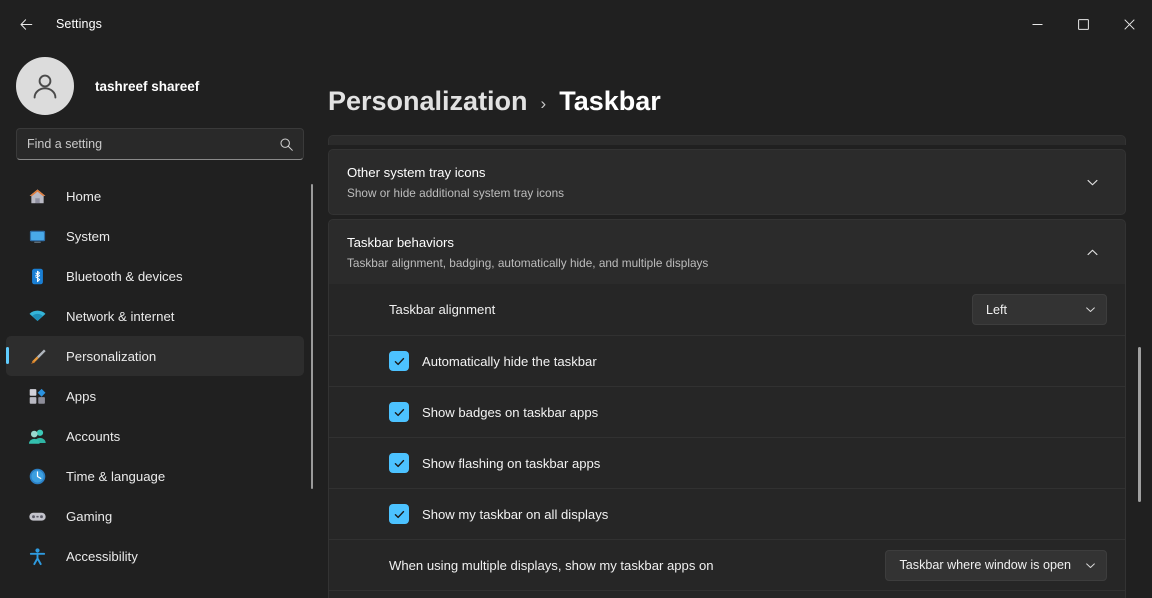  I want to click on sidebar-item-home: Home, so click(155, 196).